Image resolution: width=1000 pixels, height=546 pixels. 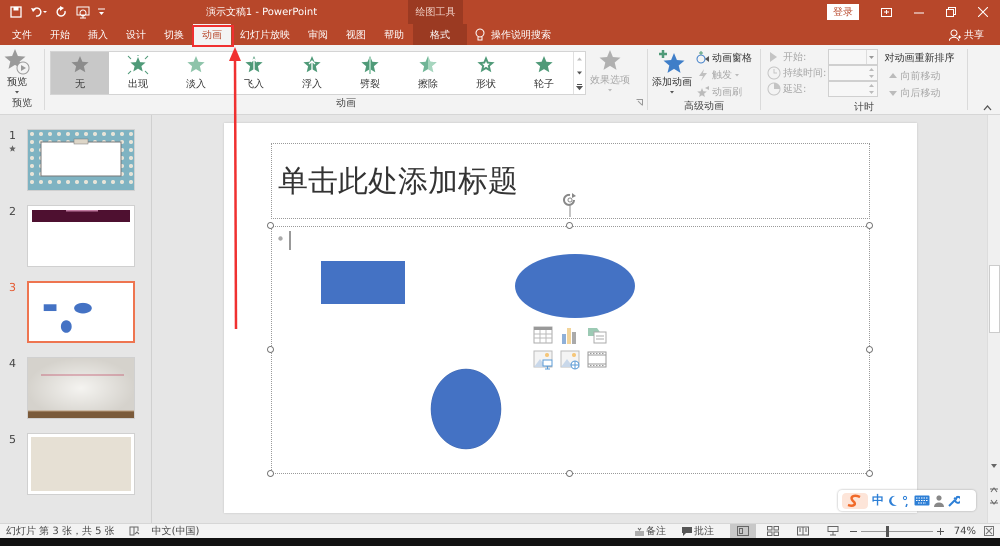 I want to click on triangle-up-icon, so click(x=893, y=76).